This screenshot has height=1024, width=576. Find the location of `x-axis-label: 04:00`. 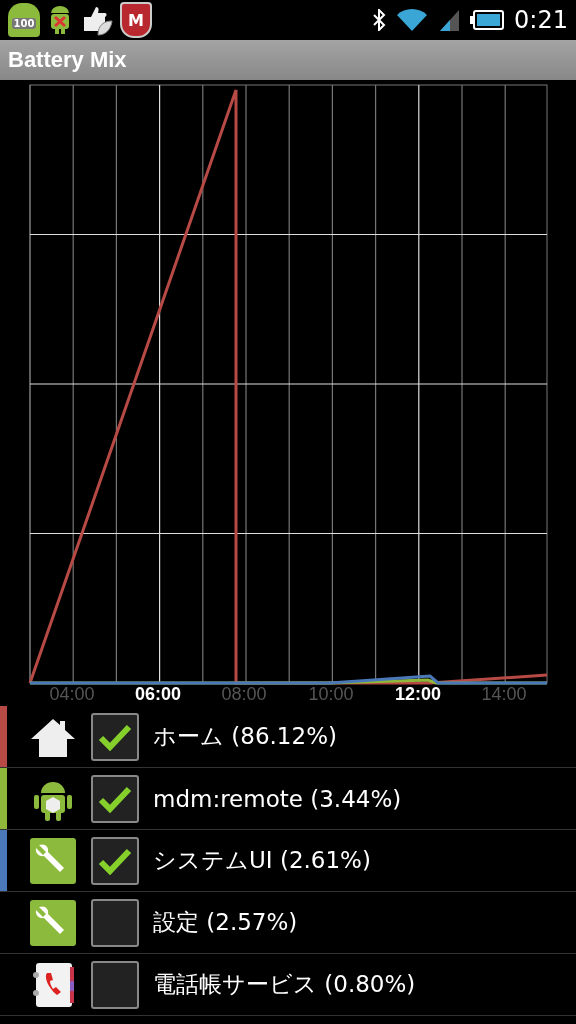

x-axis-label: 04:00 is located at coordinates (72, 694).